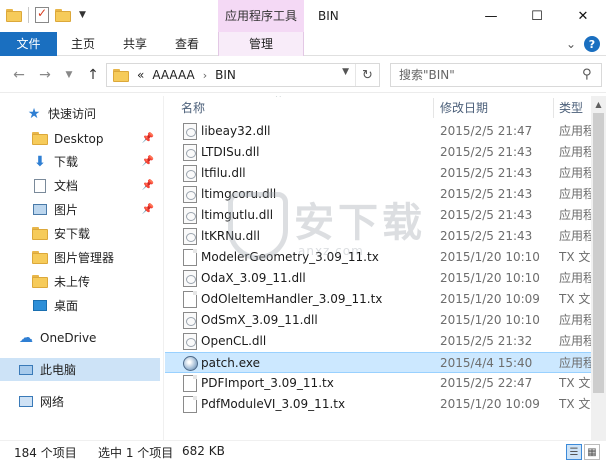  I want to click on column-header-type: 类型, so click(571, 108).